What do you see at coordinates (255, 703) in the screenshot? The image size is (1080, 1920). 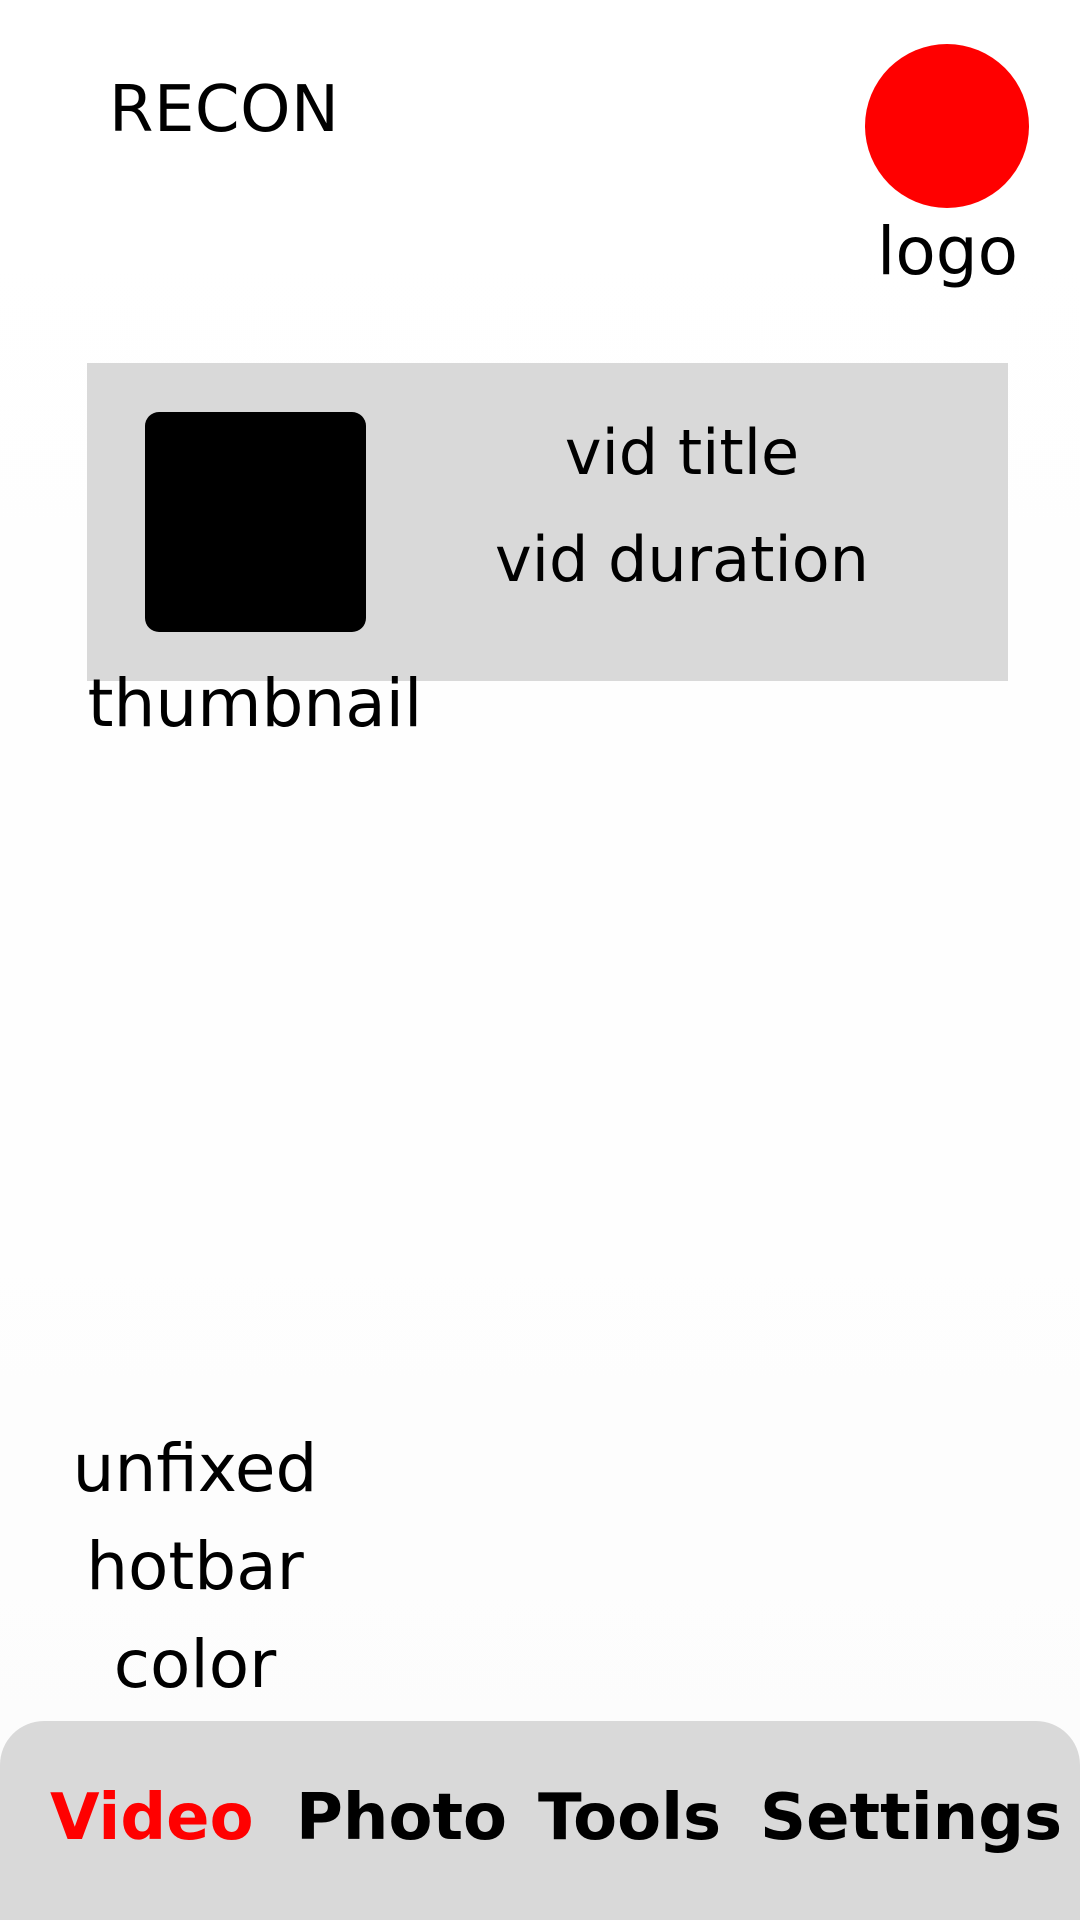 I see `thumbnail-label: thumbnail` at bounding box center [255, 703].